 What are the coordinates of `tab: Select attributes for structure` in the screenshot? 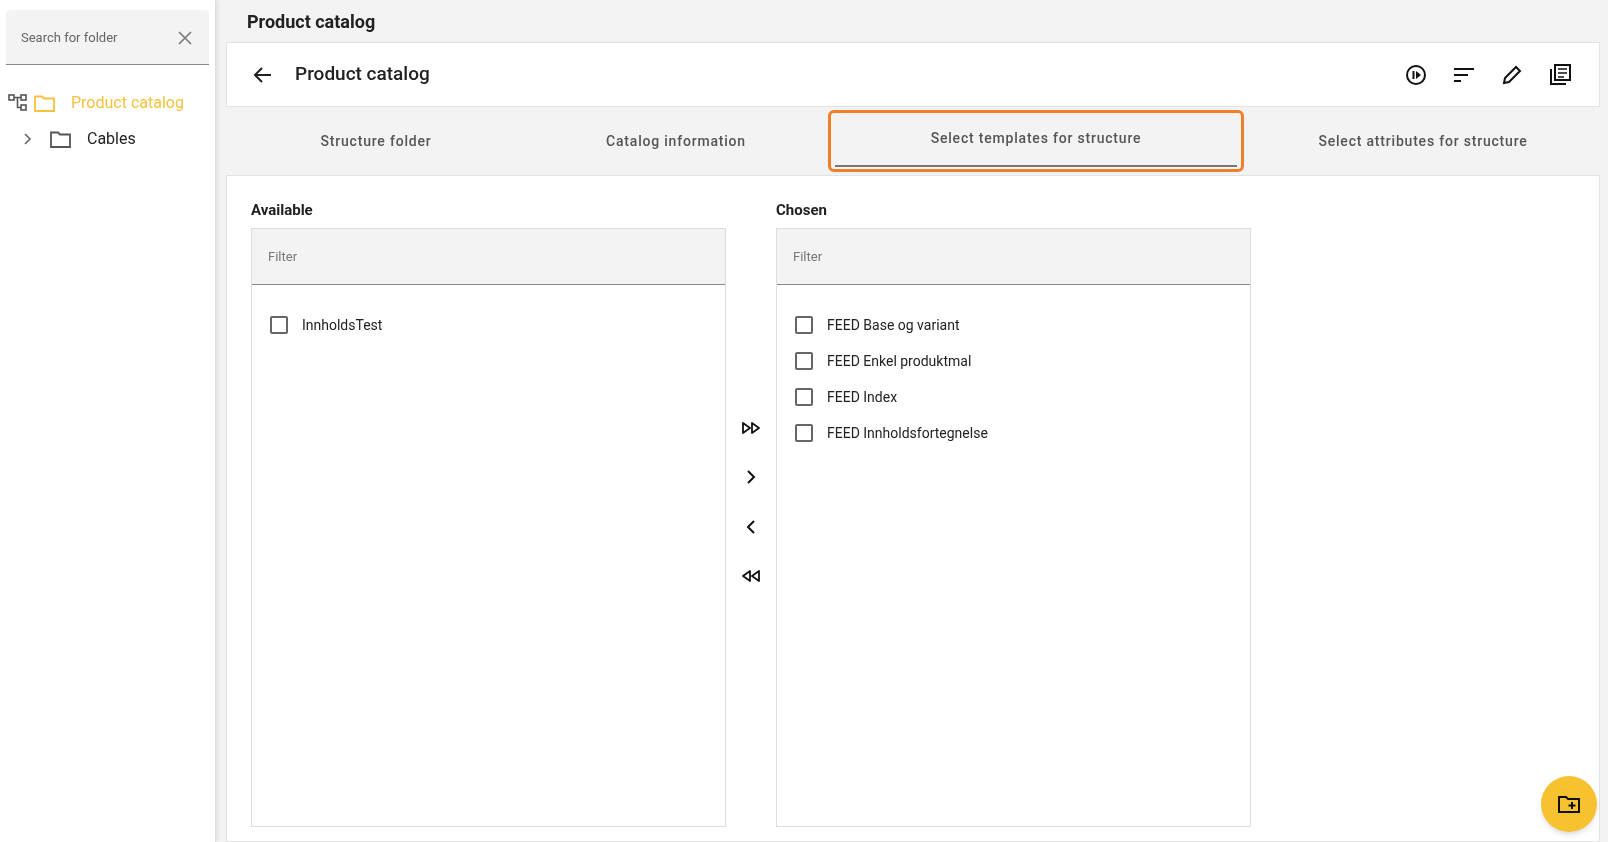 It's located at (1423, 141).